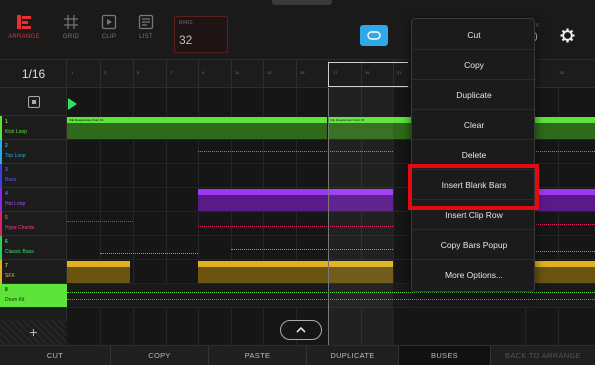  What do you see at coordinates (33, 224) in the screenshot?
I see `track-5: 5 Hype Chords` at bounding box center [33, 224].